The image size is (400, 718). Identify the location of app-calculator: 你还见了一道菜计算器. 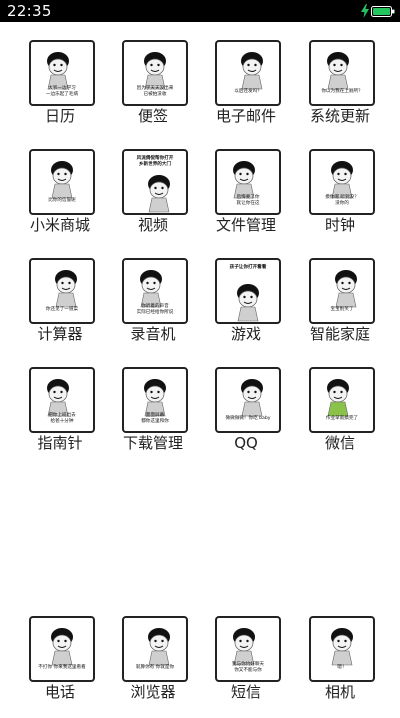
(61, 307).